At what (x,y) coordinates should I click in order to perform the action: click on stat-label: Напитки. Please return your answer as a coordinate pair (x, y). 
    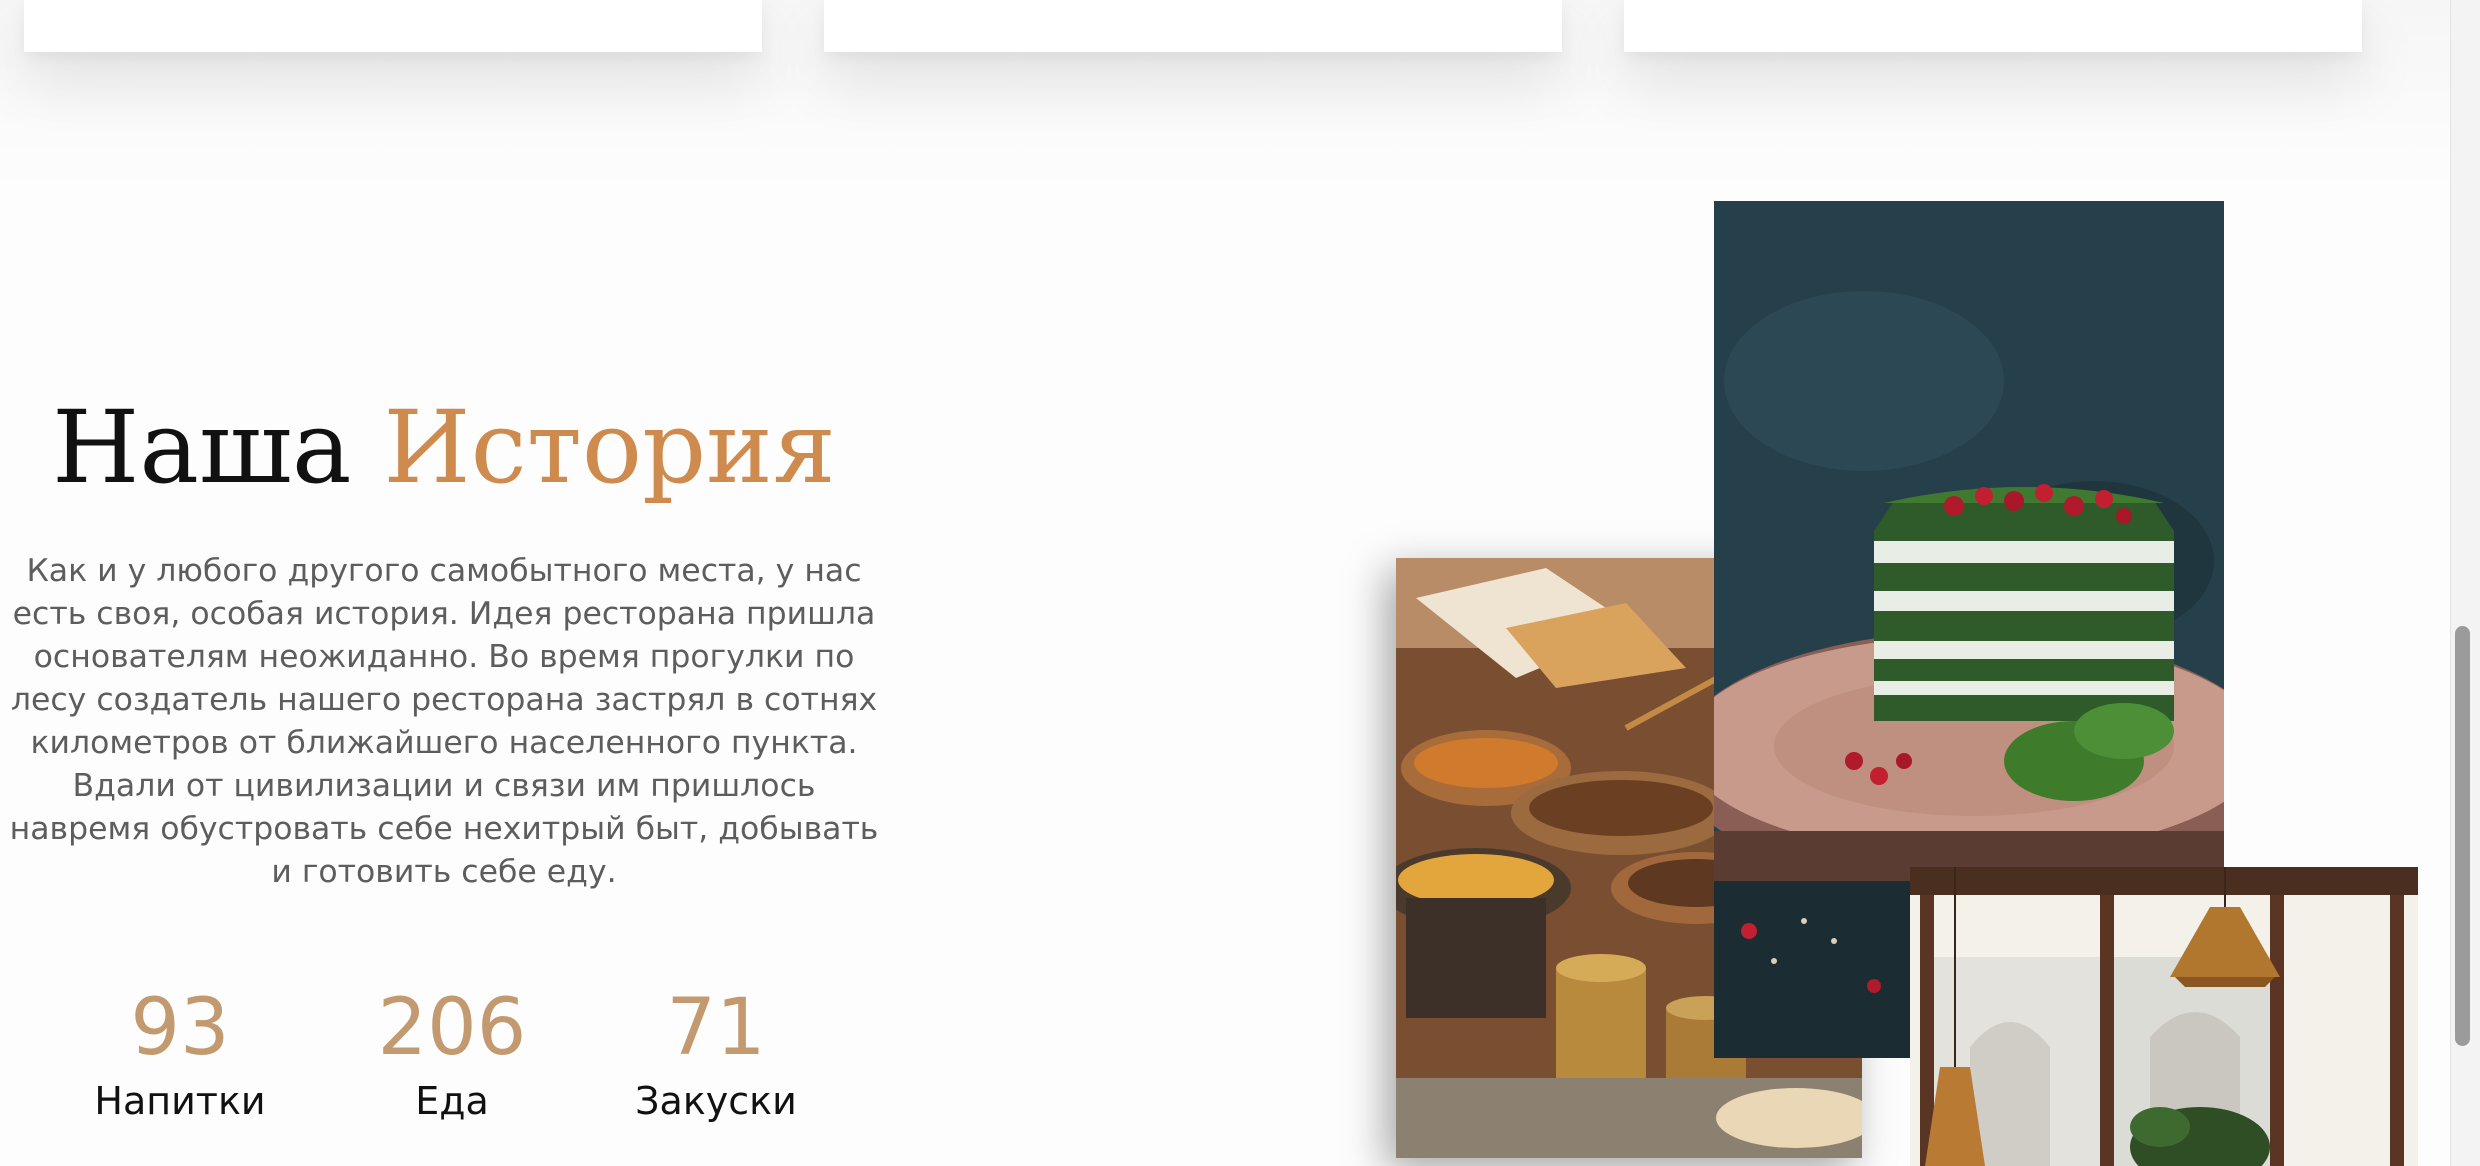
    Looking at the image, I should click on (180, 1101).